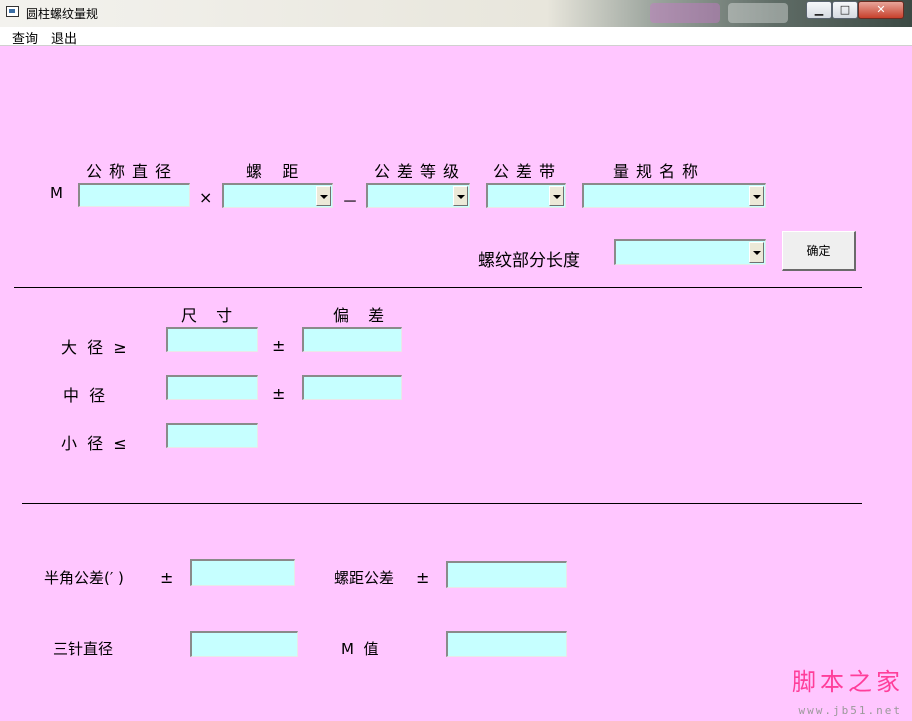  I want to click on m-value-label: M 值, so click(360, 649).